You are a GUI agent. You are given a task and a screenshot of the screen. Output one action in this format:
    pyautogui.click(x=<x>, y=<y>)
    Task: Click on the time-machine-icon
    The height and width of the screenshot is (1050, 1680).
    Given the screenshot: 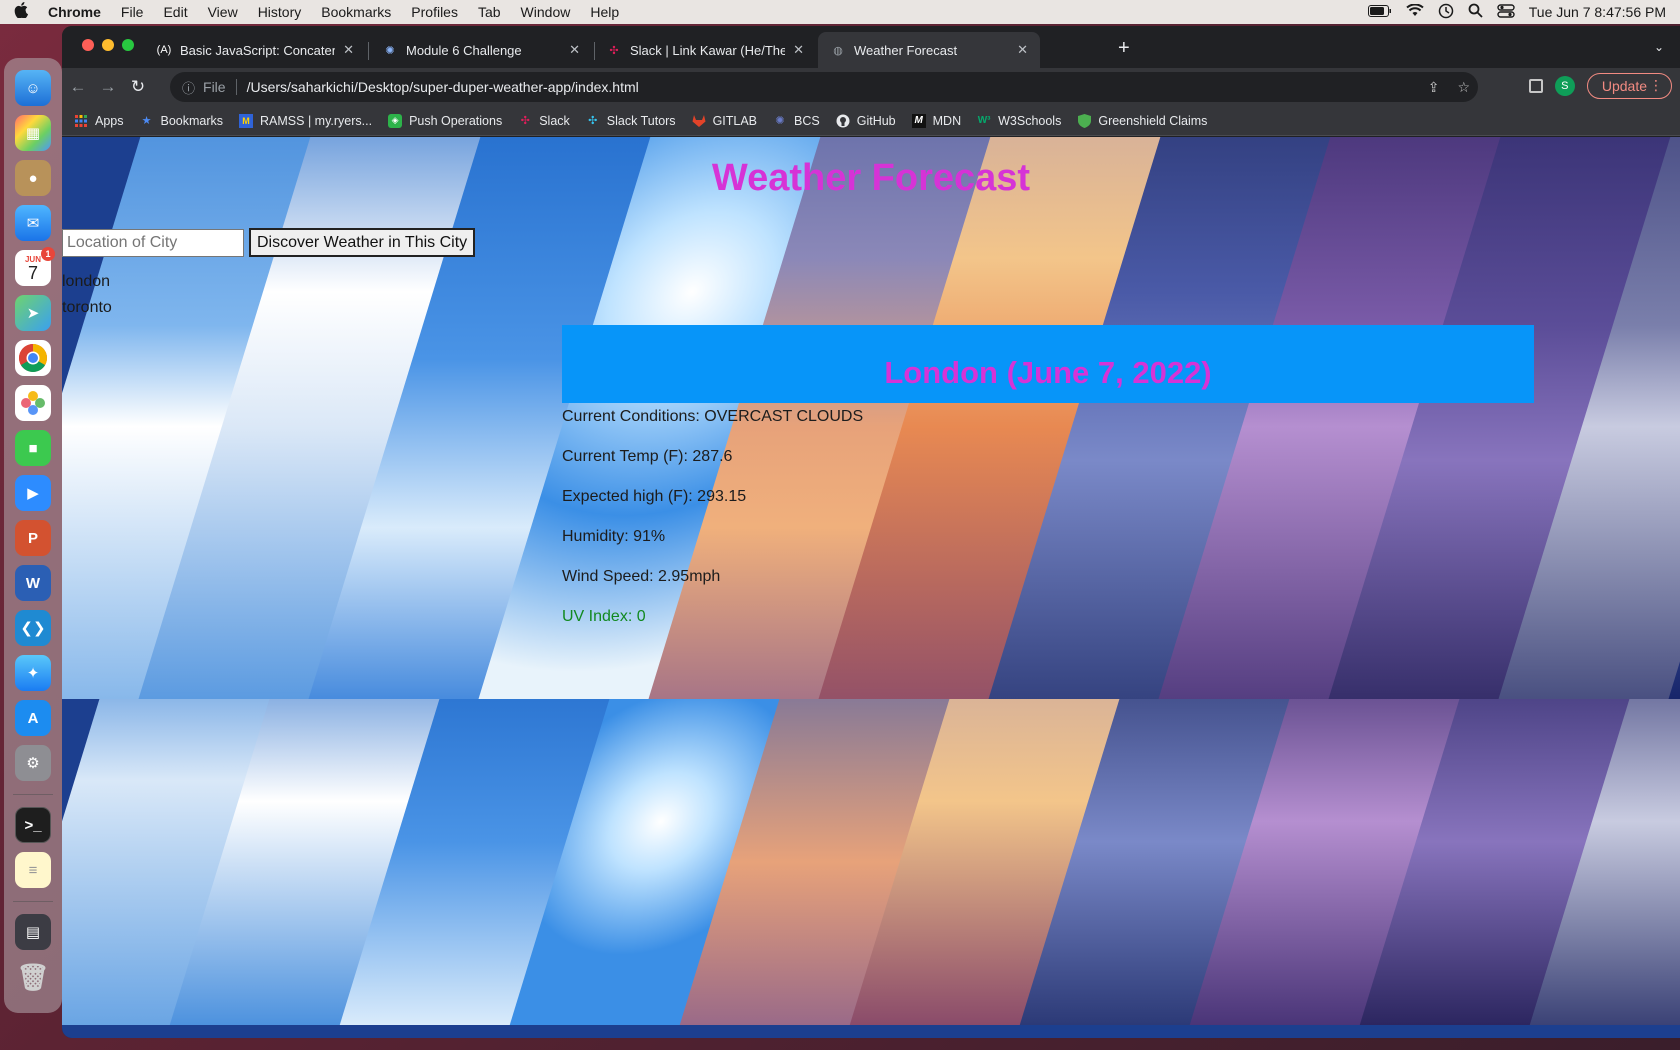 What is the action you would take?
    pyautogui.click(x=1446, y=12)
    